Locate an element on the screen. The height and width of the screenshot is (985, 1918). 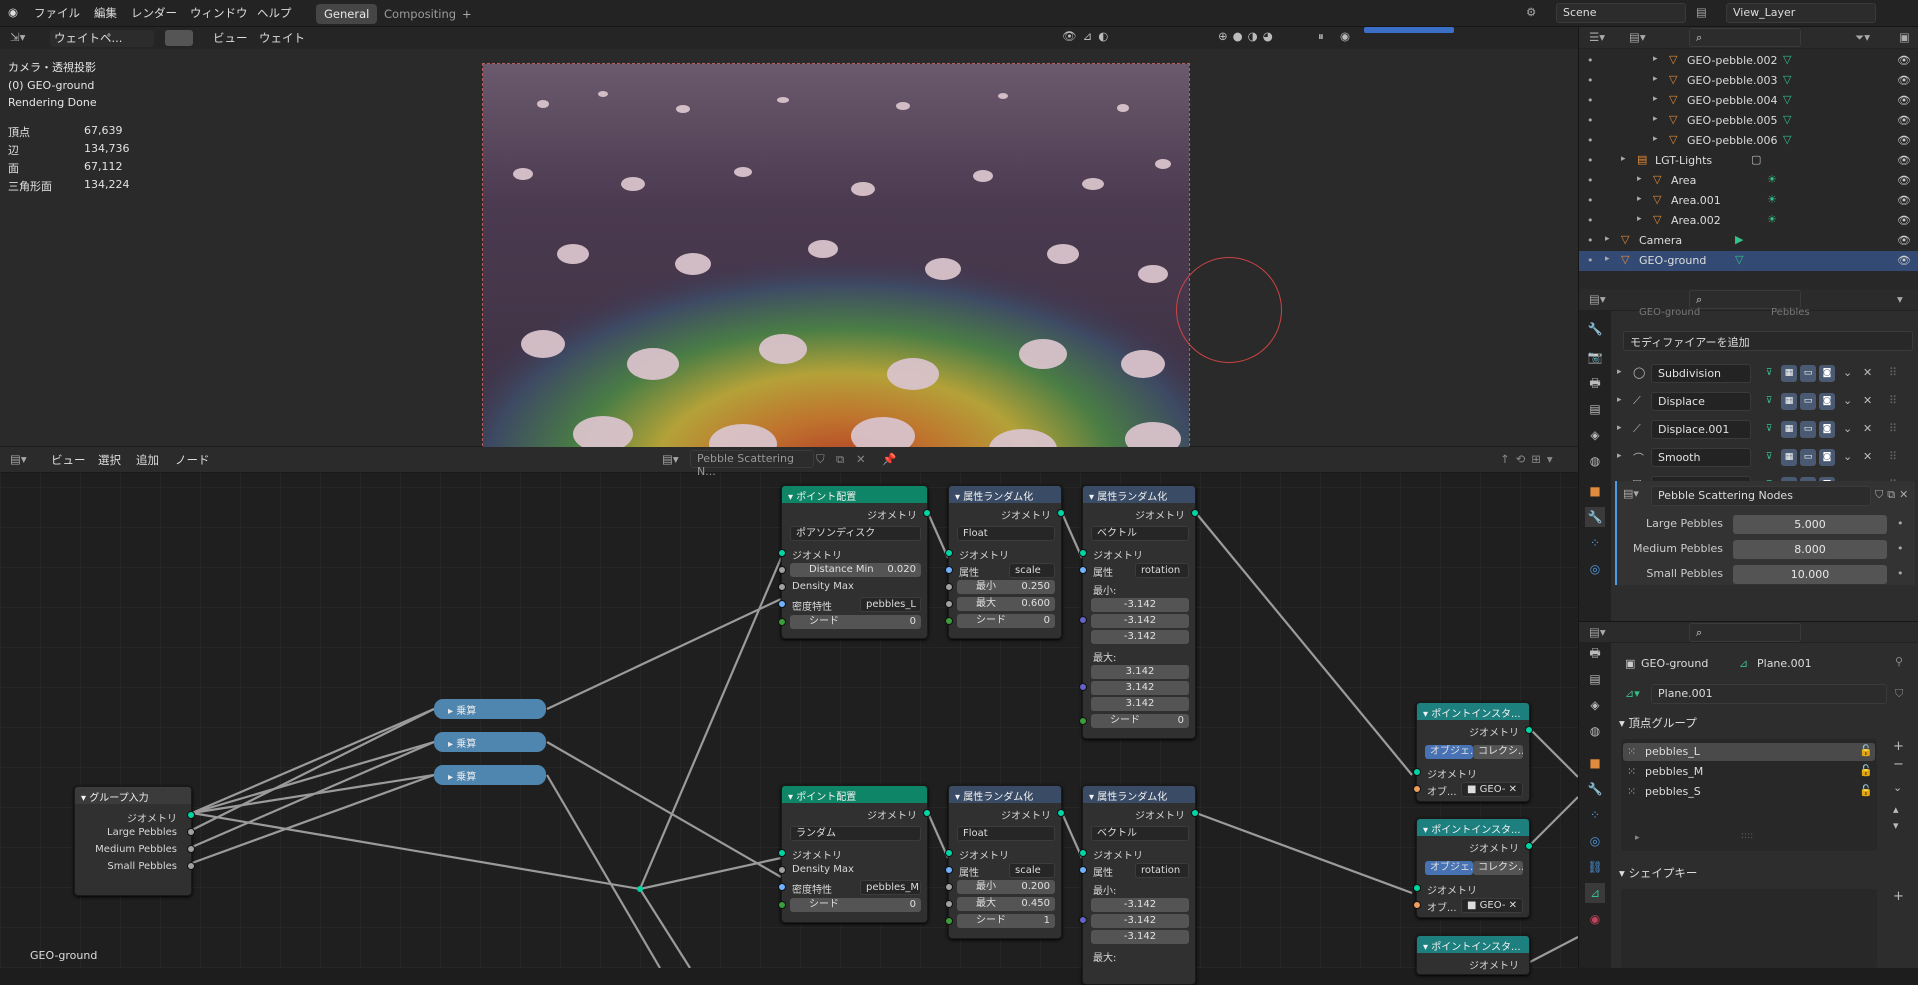
outliner-search-input: ⌕ is located at coordinates (1745, 37).